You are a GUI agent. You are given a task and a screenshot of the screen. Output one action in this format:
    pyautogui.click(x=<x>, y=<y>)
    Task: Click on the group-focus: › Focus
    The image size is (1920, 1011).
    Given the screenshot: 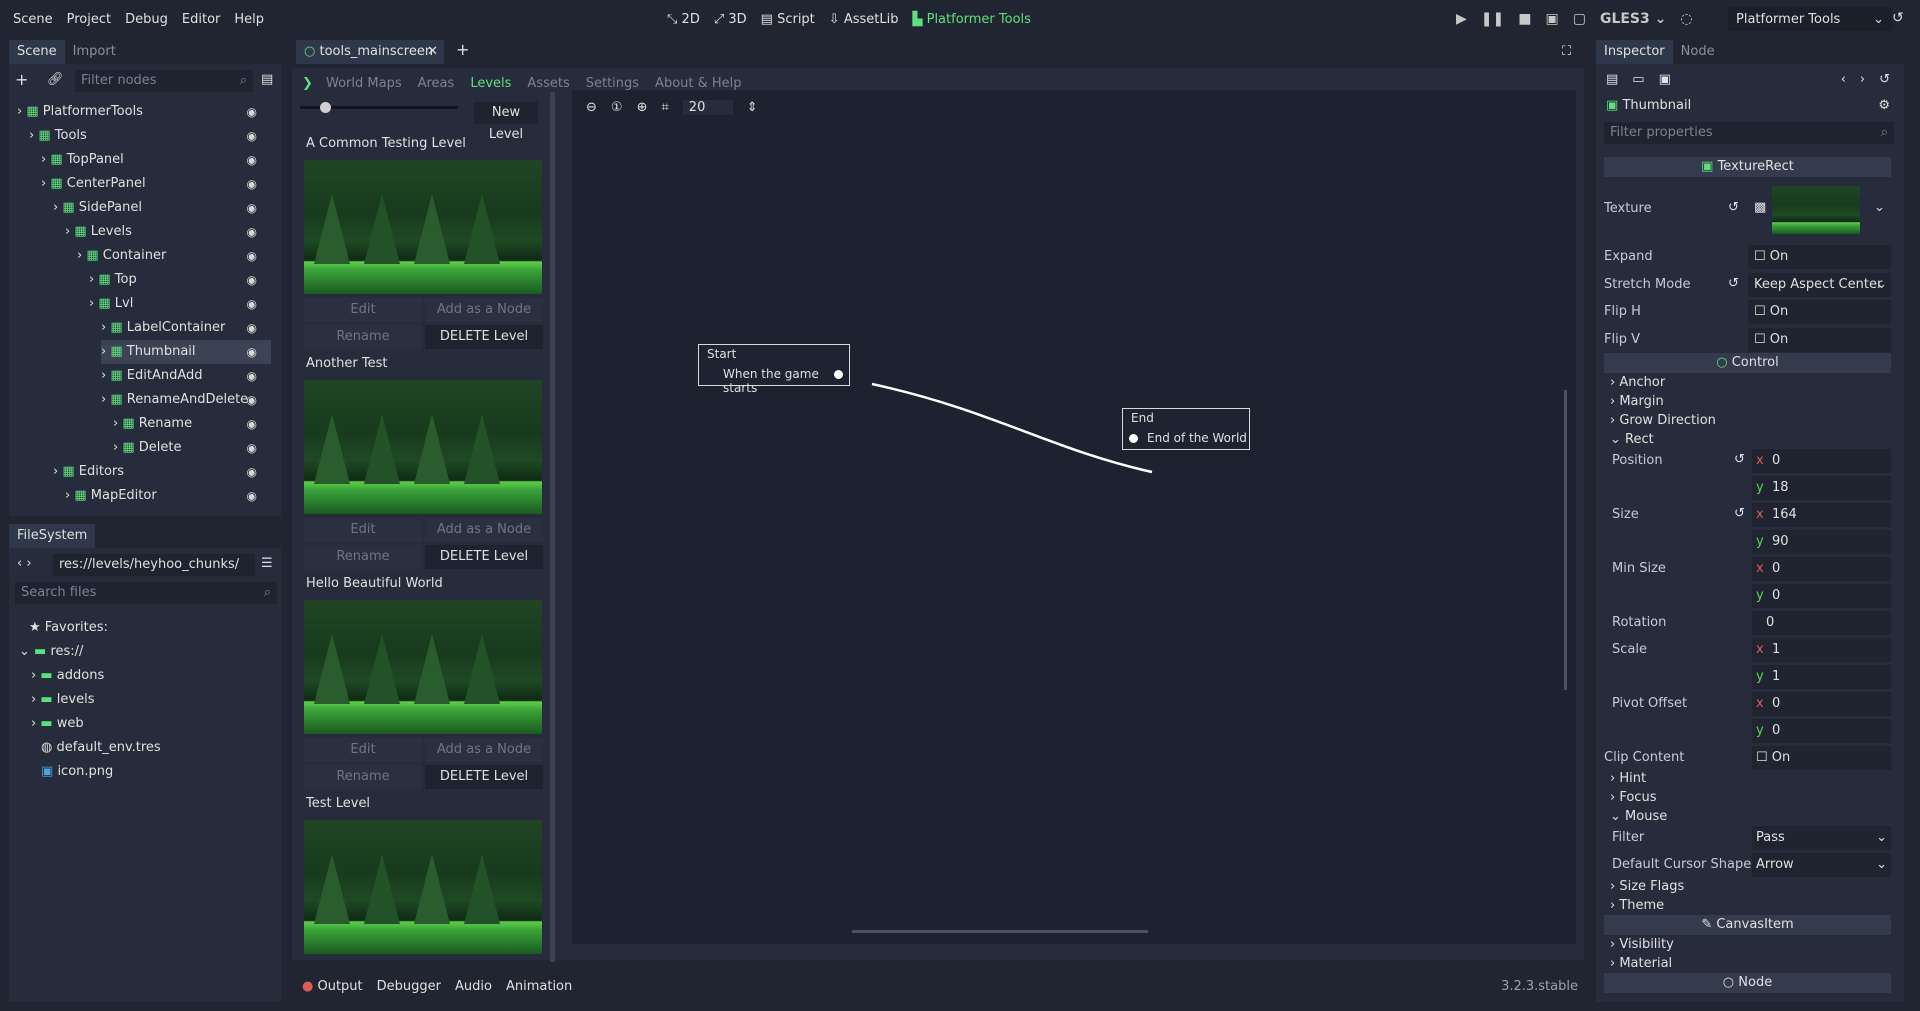 What is the action you would take?
    pyautogui.click(x=1633, y=798)
    